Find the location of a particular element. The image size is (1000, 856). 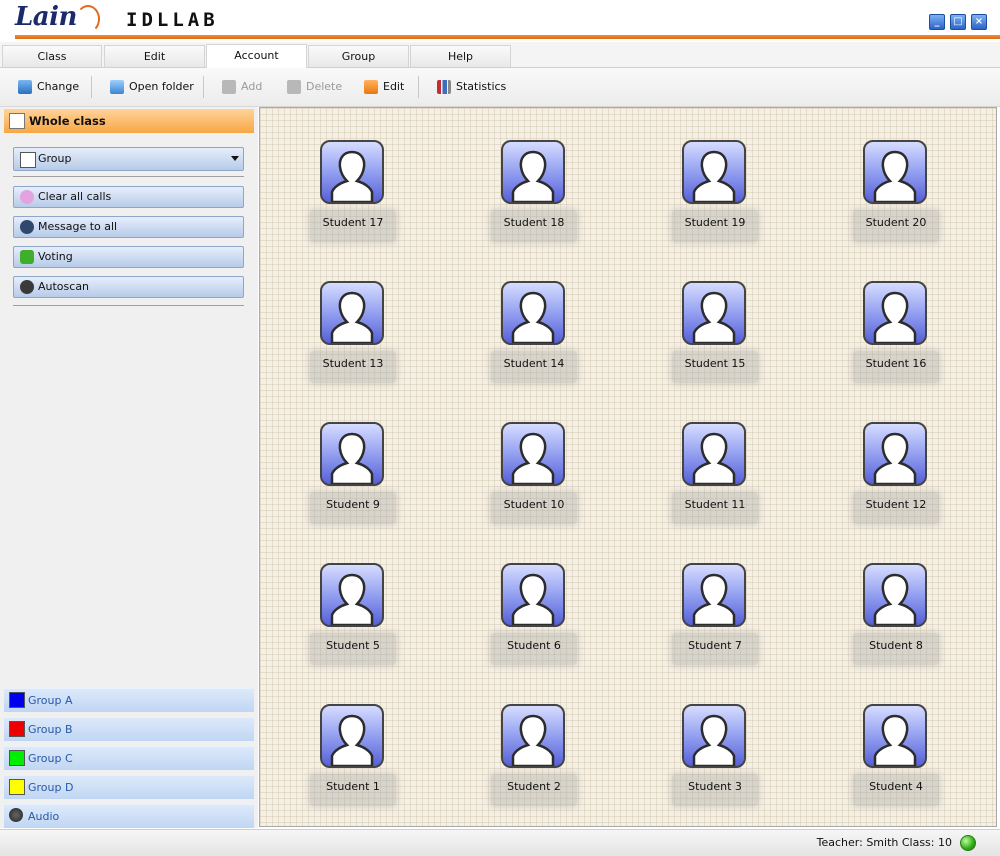

edit-button: Edit is located at coordinates (384, 87).